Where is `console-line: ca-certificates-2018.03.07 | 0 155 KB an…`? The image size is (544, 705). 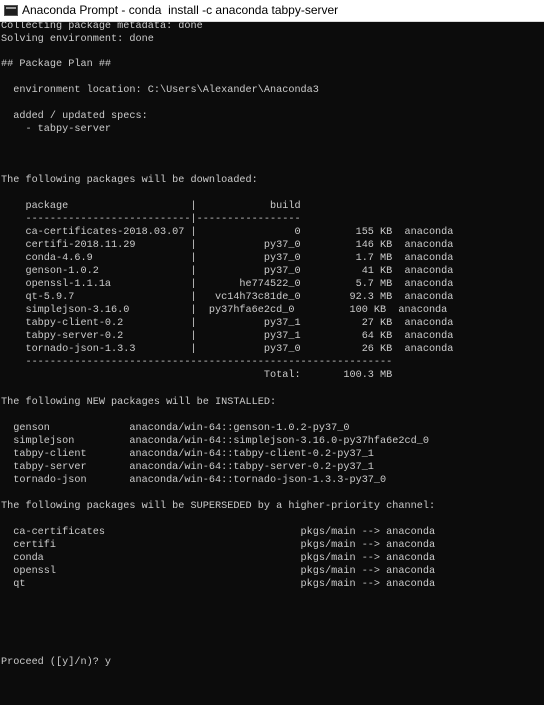
console-line: ca-certificates-2018.03.07 | 0 155 KB an… is located at coordinates (227, 232).